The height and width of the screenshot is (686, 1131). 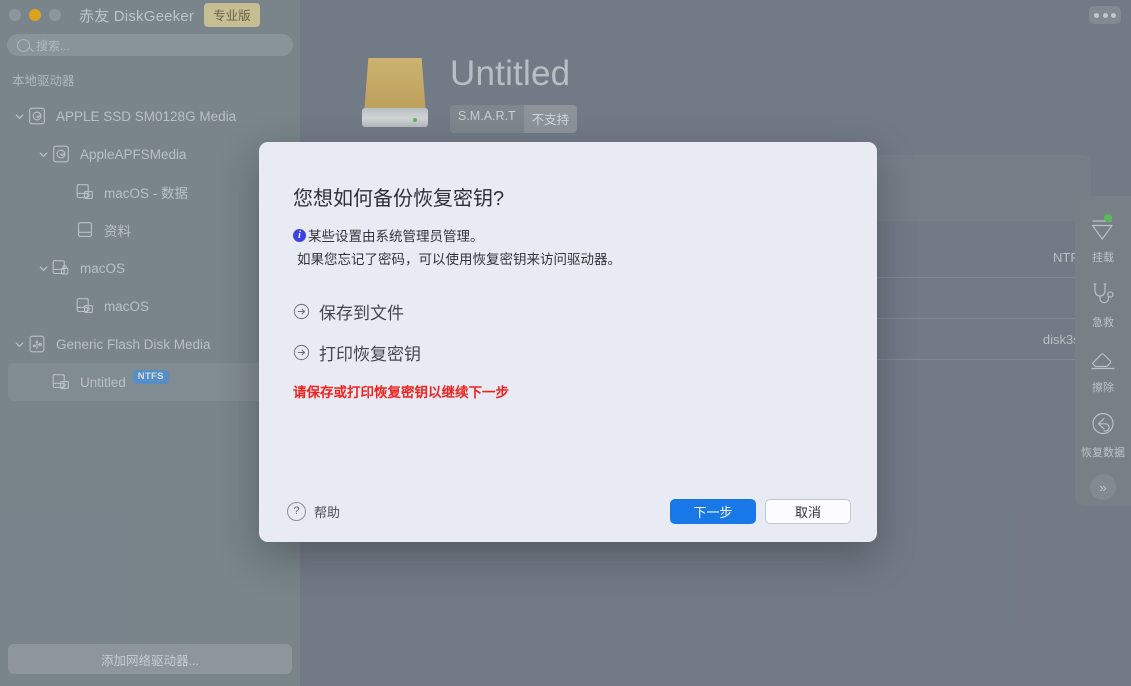 I want to click on dialog-action-2: 打印恢复密钥, so click(x=568, y=352).